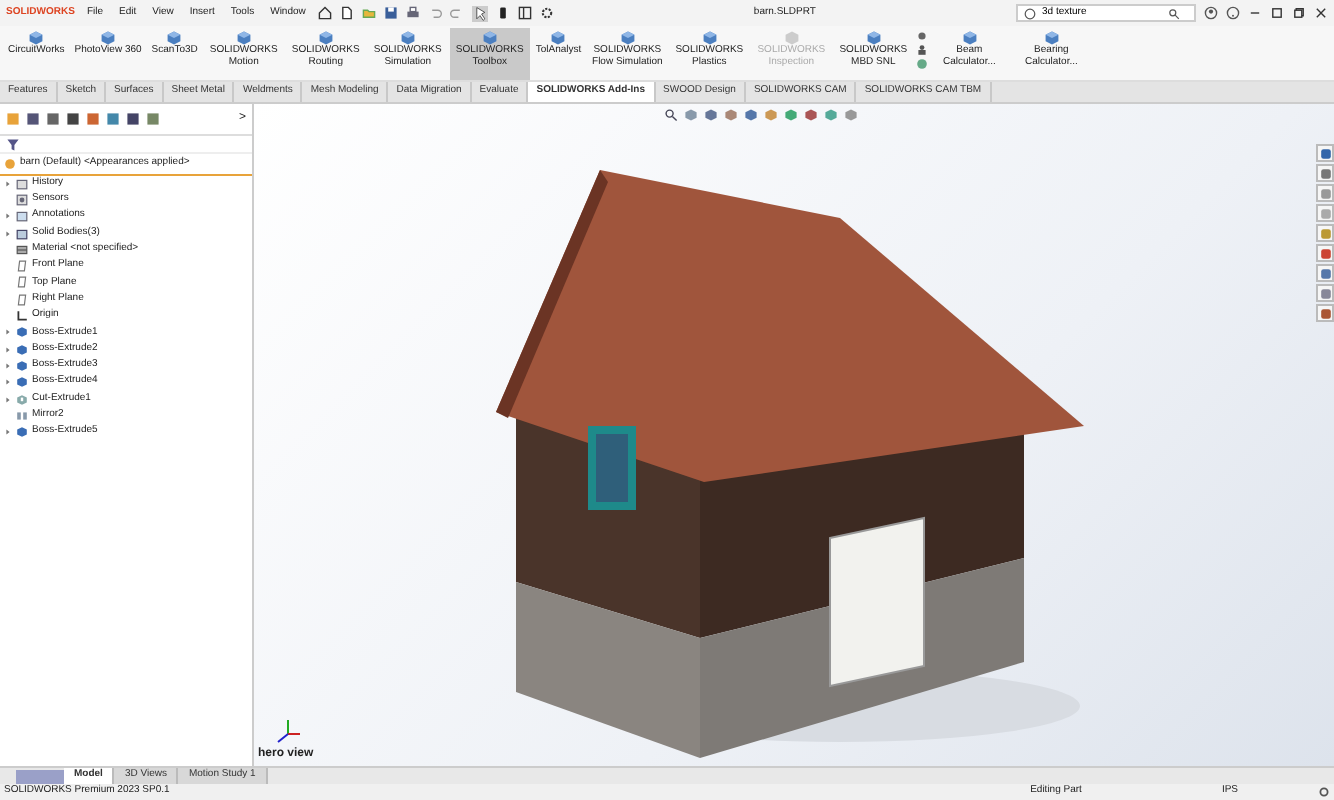 The width and height of the screenshot is (1334, 800). What do you see at coordinates (22, 399) in the screenshot?
I see `cut-icon` at bounding box center [22, 399].